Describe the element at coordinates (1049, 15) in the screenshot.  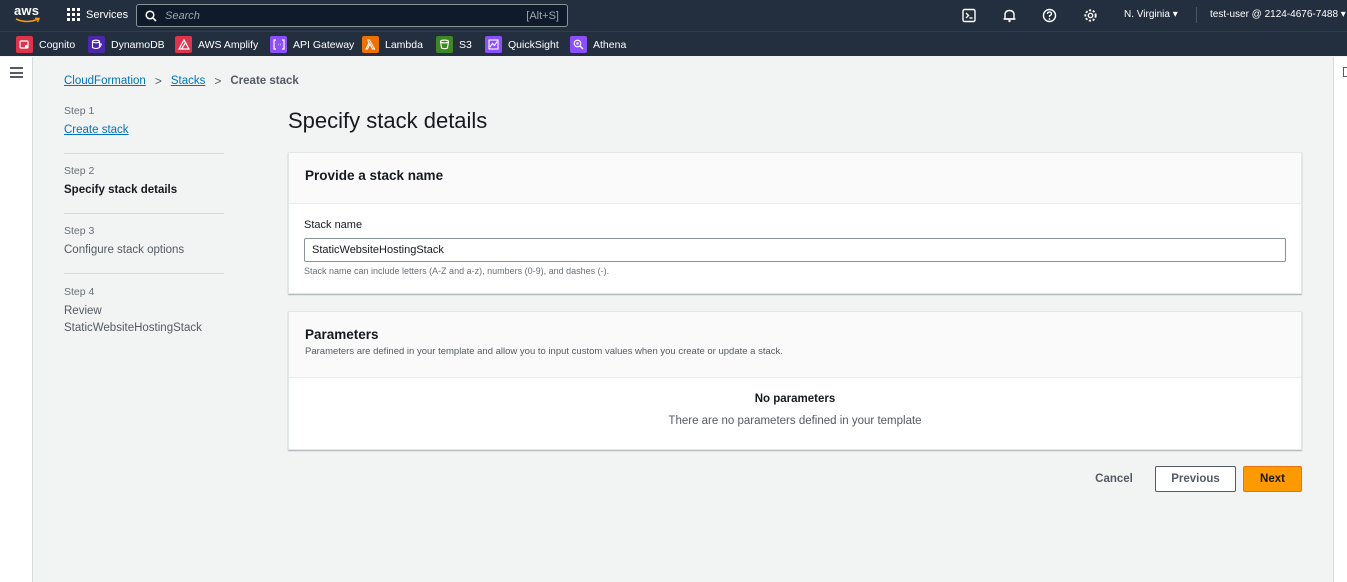
I see `help-icon` at that location.